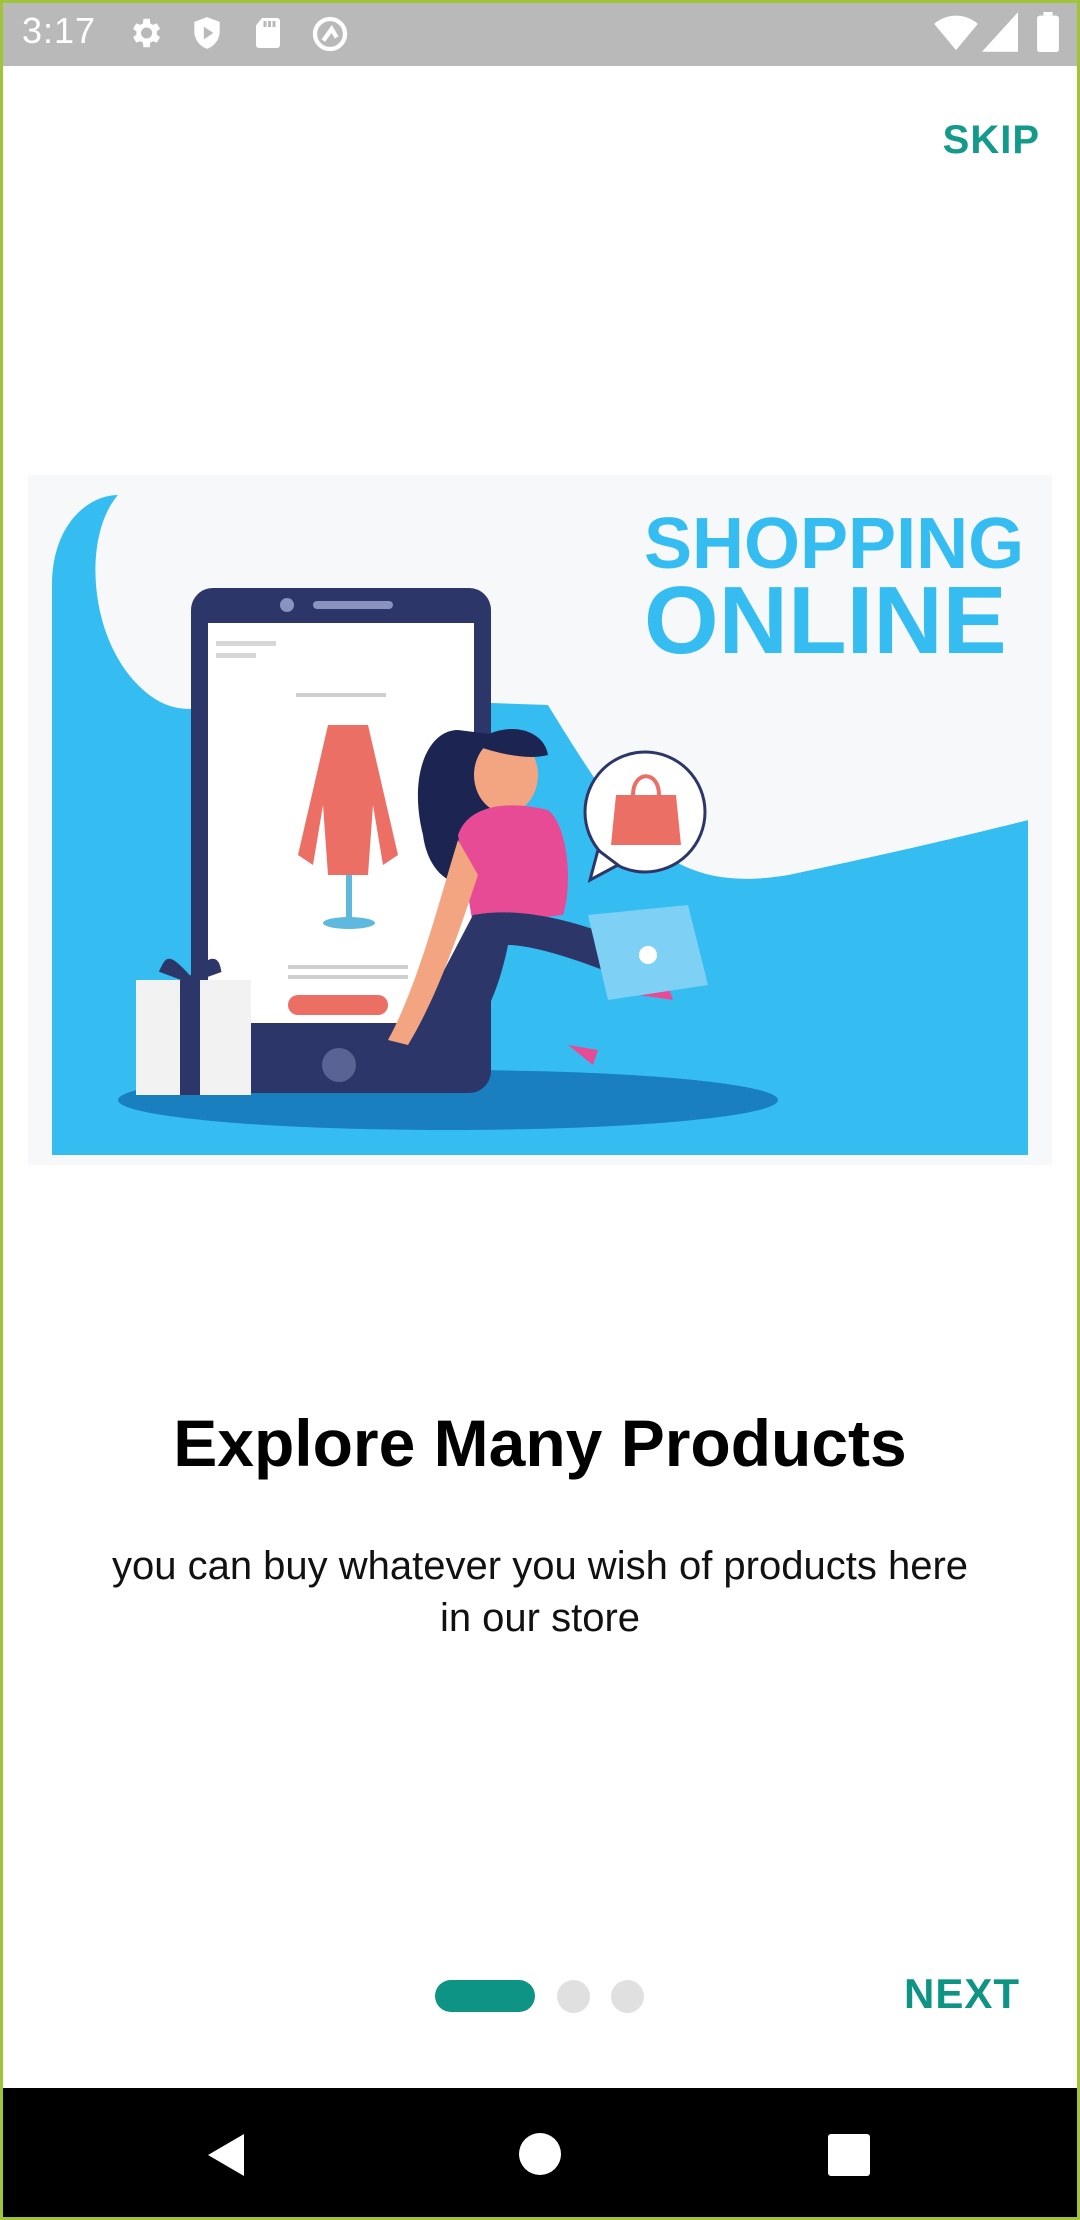  I want to click on play-shield-icon, so click(207, 33).